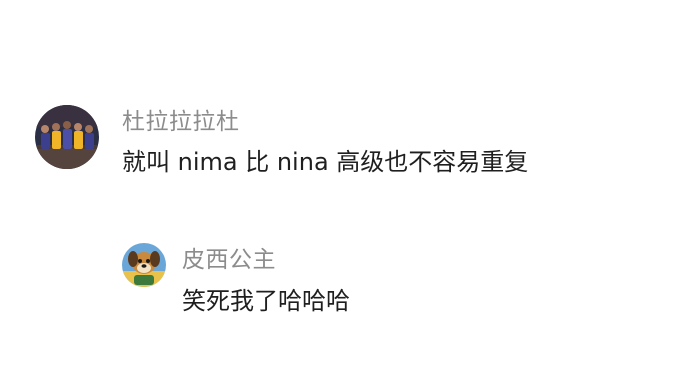 This screenshot has height=388, width=690. I want to click on reply-username: 皮西公主, so click(229, 260).